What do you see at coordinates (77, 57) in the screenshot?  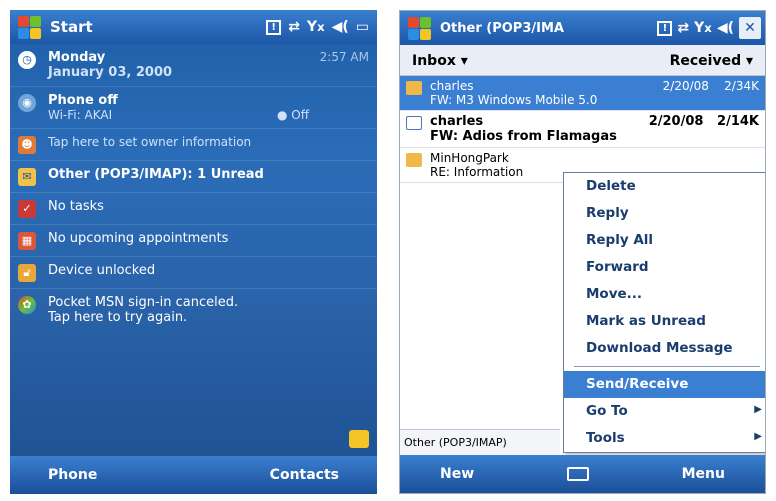 I see `day-label: Monday` at bounding box center [77, 57].